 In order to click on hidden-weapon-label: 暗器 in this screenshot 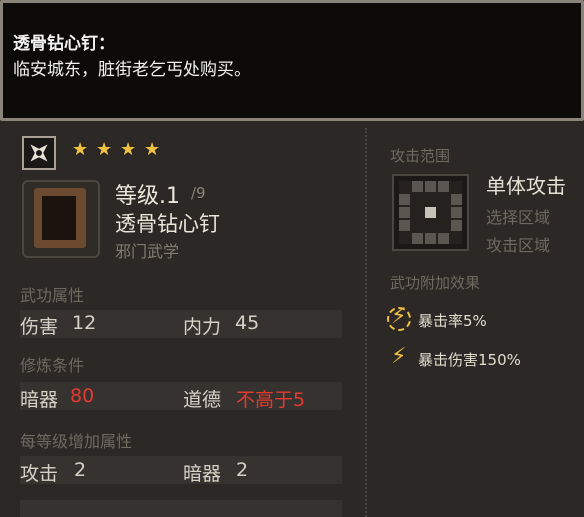, I will do `click(39, 400)`.